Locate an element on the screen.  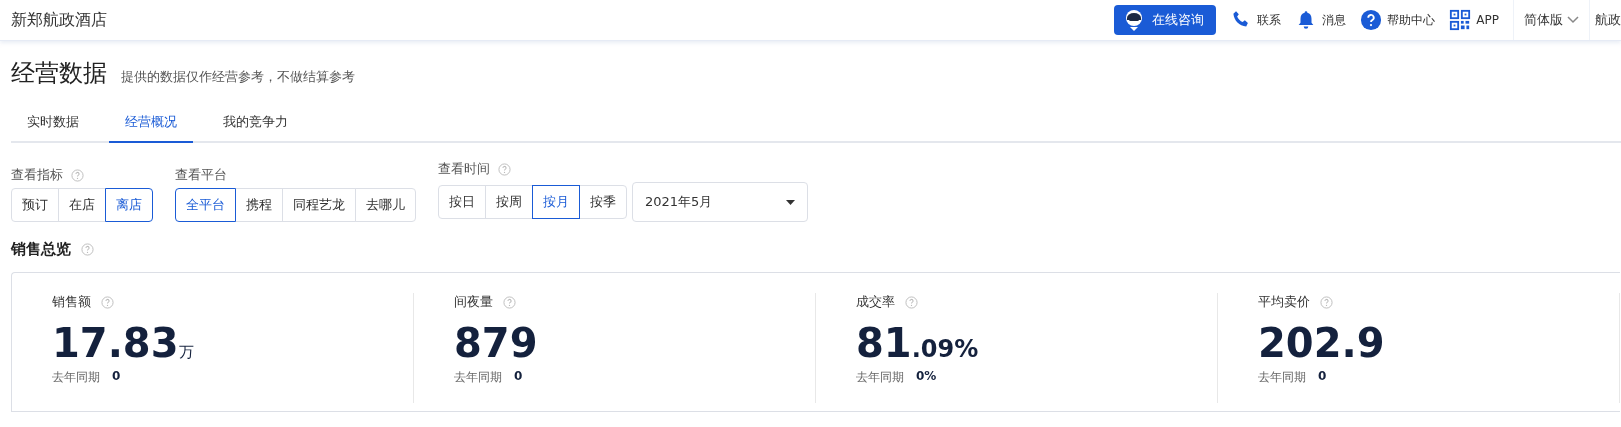
segment-option: 按周 is located at coordinates (509, 202).